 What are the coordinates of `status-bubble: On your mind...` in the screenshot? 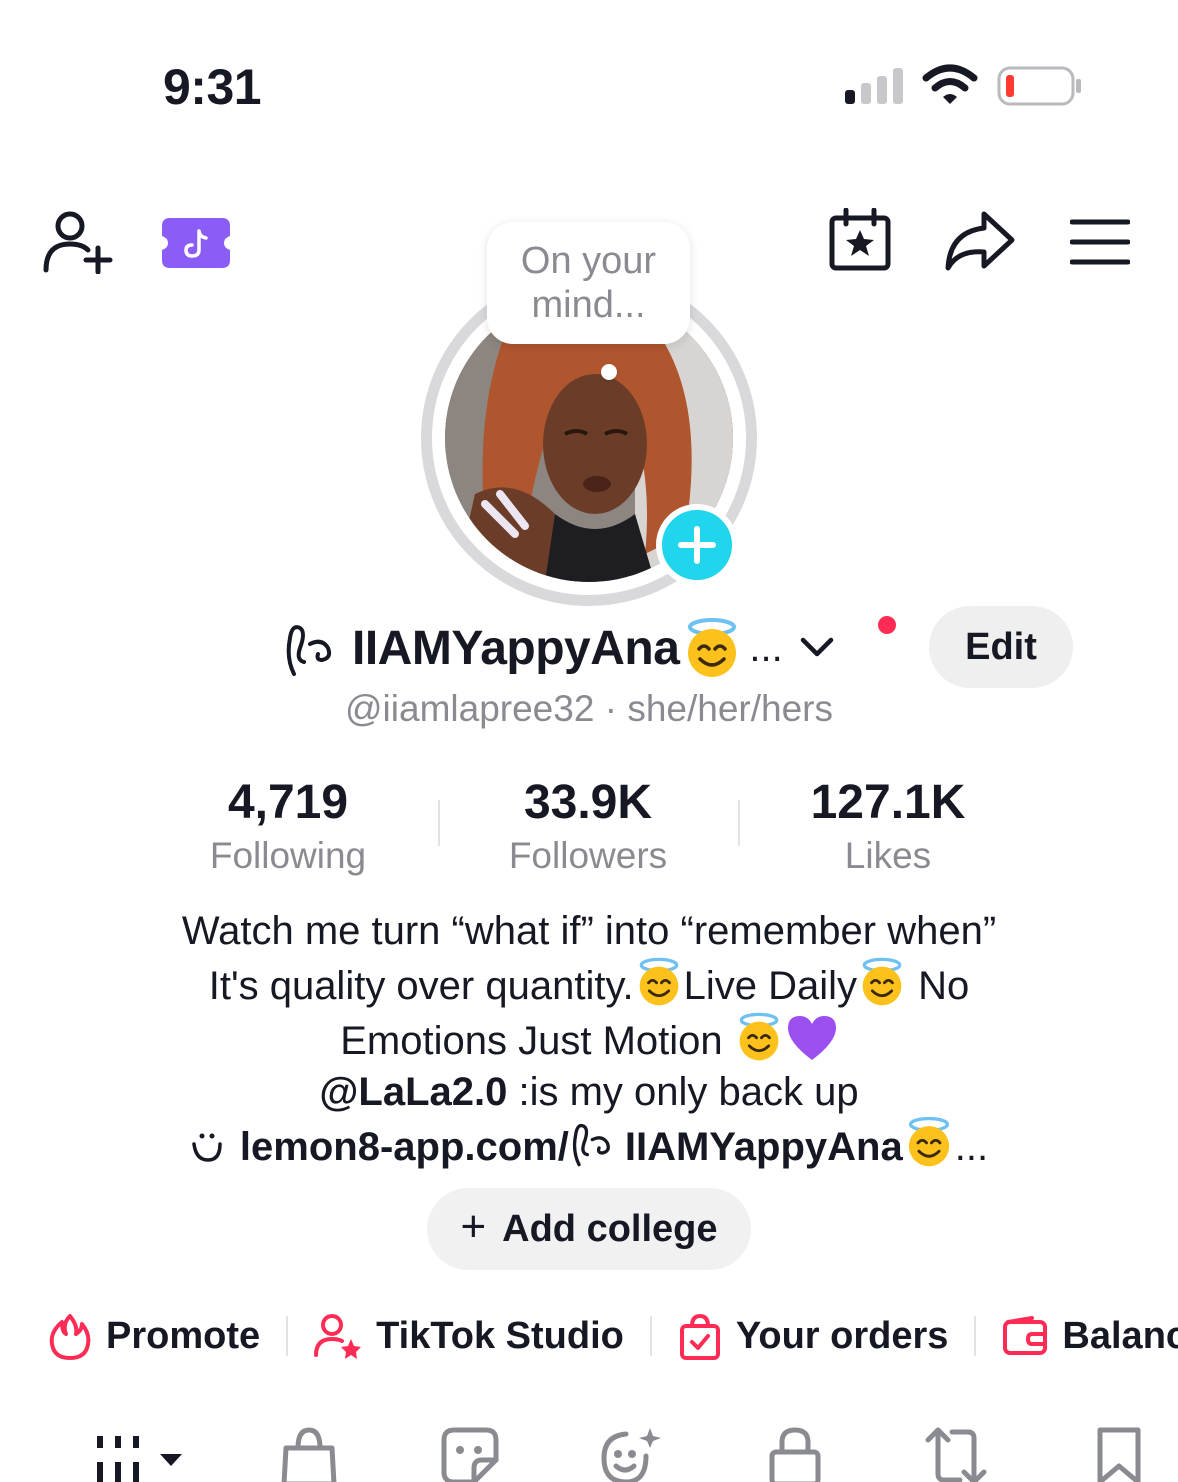 It's located at (588, 283).